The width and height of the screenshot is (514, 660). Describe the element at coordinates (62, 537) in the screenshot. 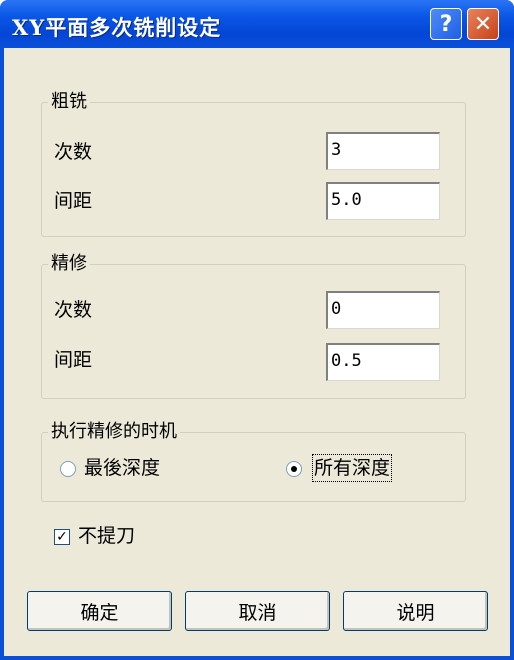

I see `no-lift-checkbox: ✓` at that location.